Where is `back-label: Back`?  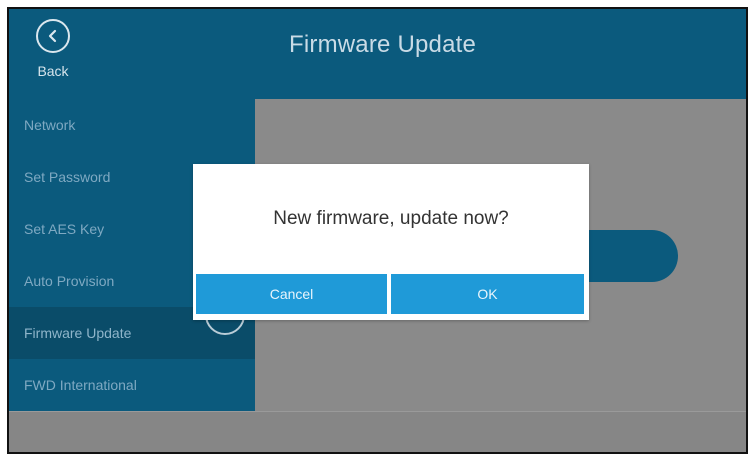
back-label: Back is located at coordinates (53, 71).